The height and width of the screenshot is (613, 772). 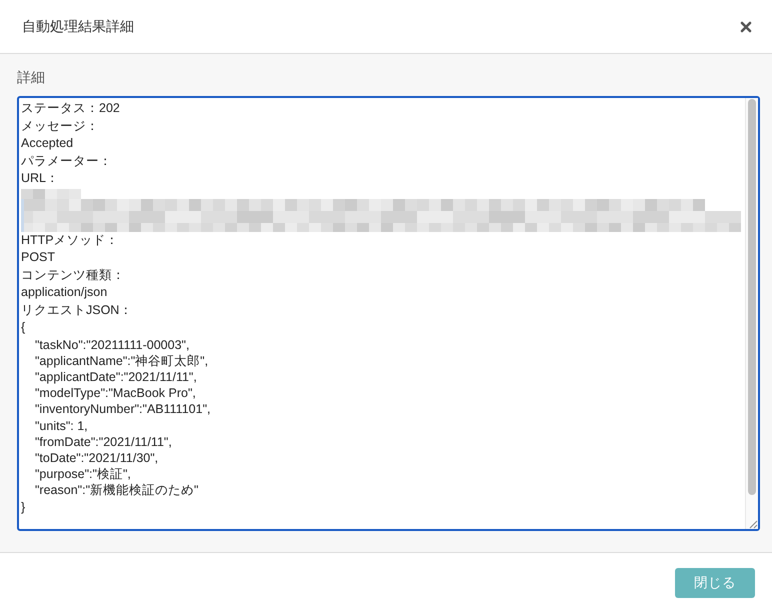 What do you see at coordinates (47, 143) in the screenshot?
I see `detail-line: Accepted` at bounding box center [47, 143].